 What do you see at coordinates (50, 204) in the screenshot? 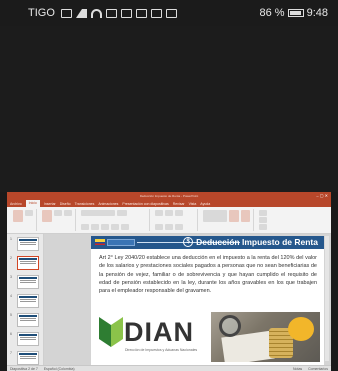
I see `tab-insert: Insertar` at bounding box center [50, 204].